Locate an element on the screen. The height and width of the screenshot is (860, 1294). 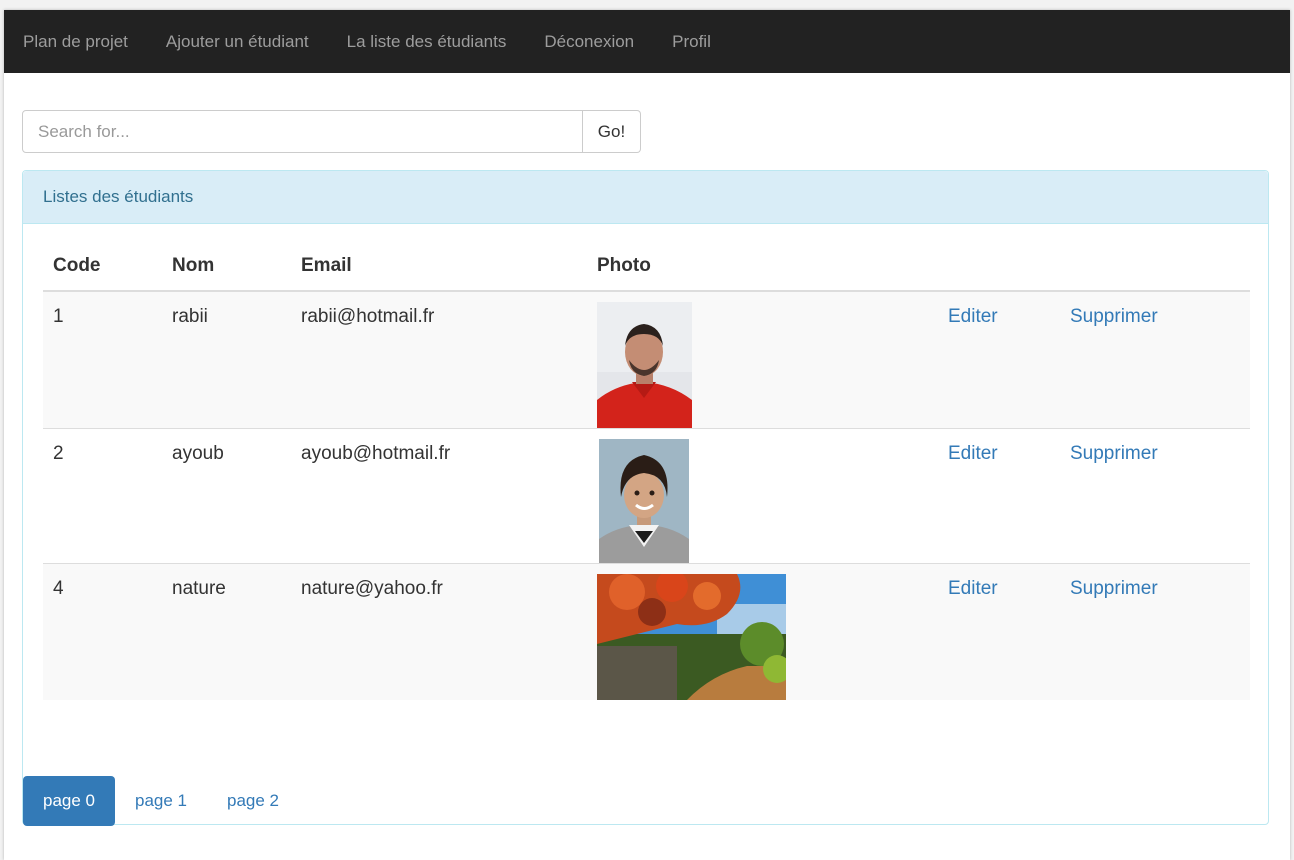
page-0-link: page 0 is located at coordinates (69, 801).